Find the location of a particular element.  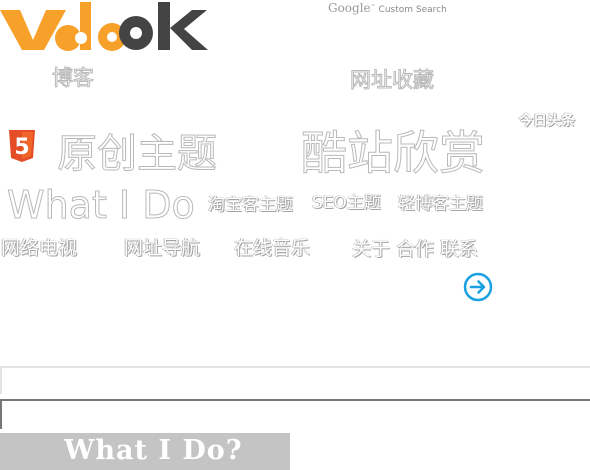

divider-bottom is located at coordinates (295, 400).